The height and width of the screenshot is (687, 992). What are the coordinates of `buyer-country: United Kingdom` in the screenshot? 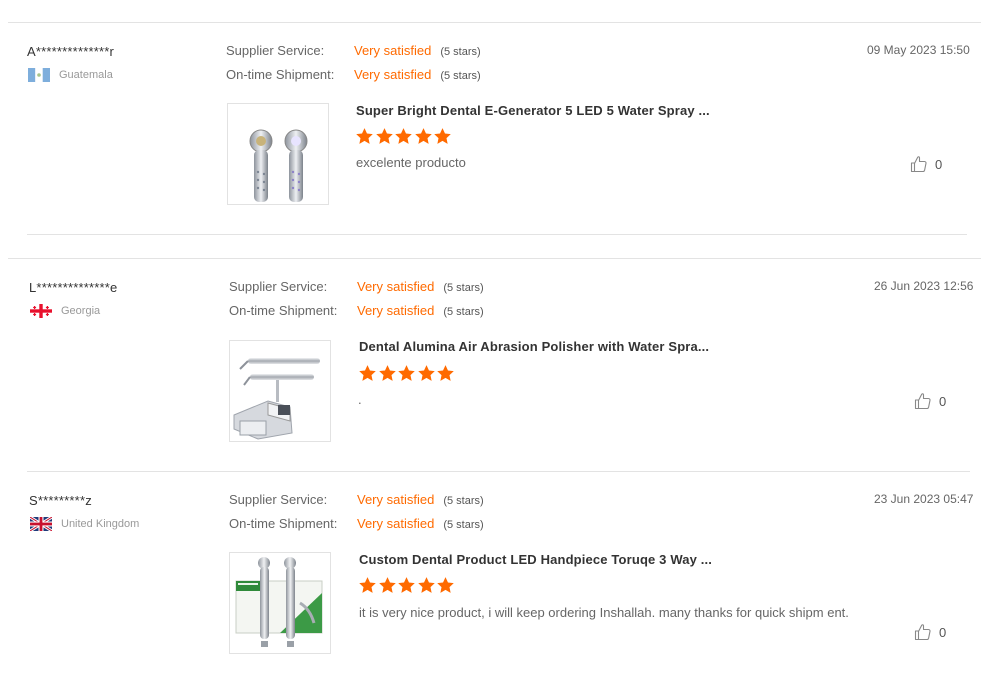 It's located at (84, 524).